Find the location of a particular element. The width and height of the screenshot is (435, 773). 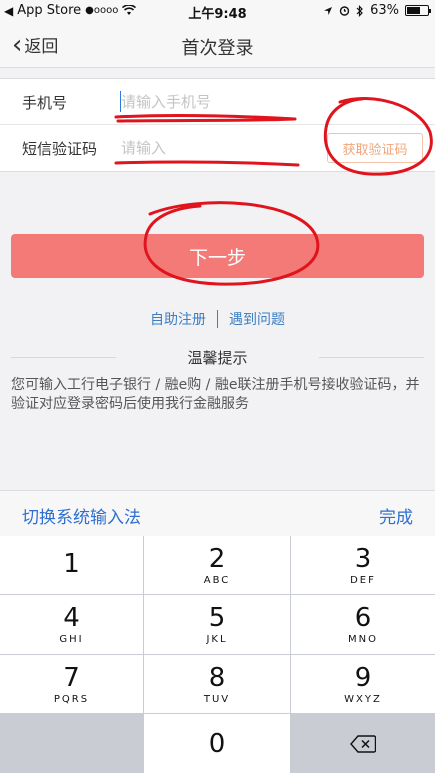

done-button: 完成 is located at coordinates (396, 515).